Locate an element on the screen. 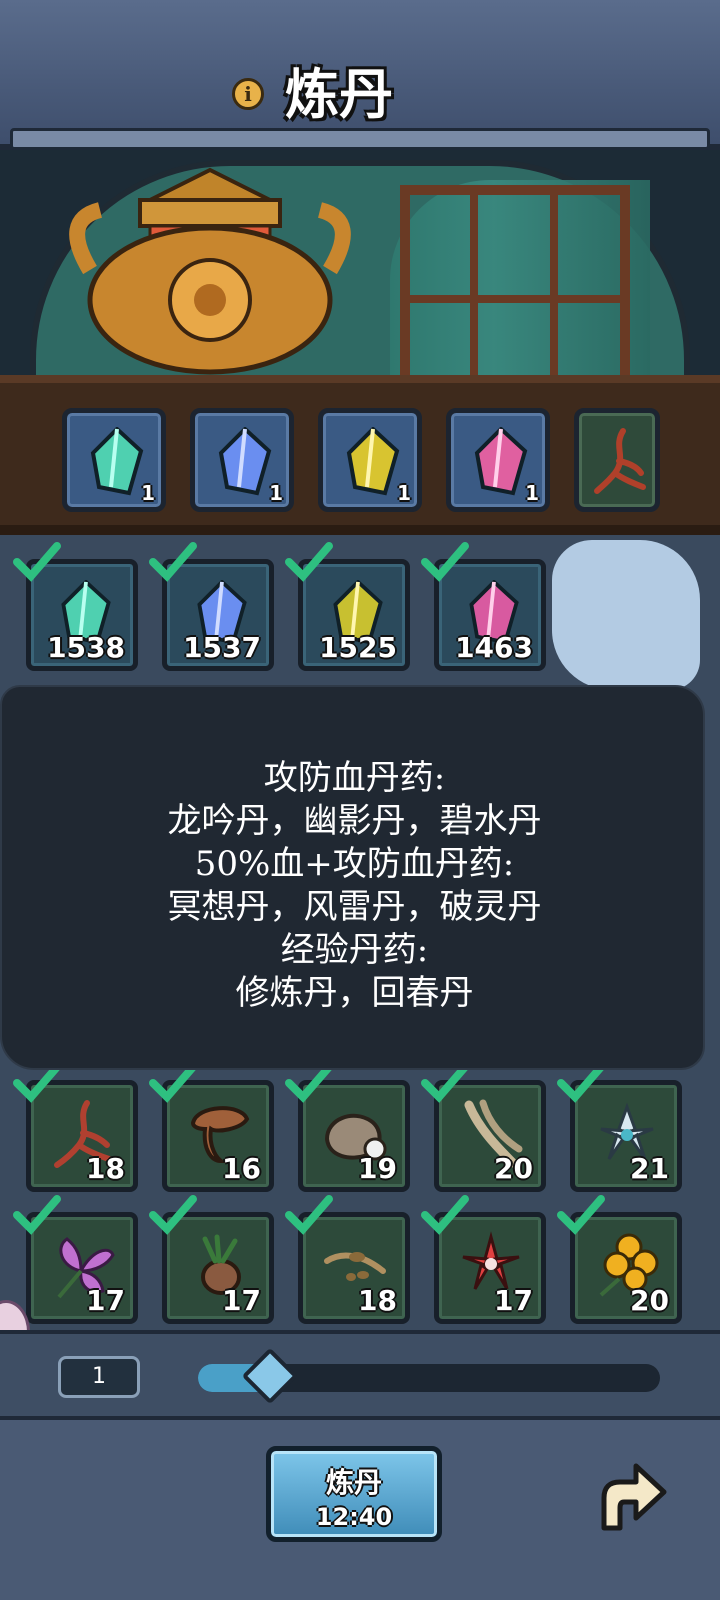 Image resolution: width=720 pixels, height=1600 pixels. tooltip-line: 冥想丹，风雷丹，破灵丹 is located at coordinates (354, 907).